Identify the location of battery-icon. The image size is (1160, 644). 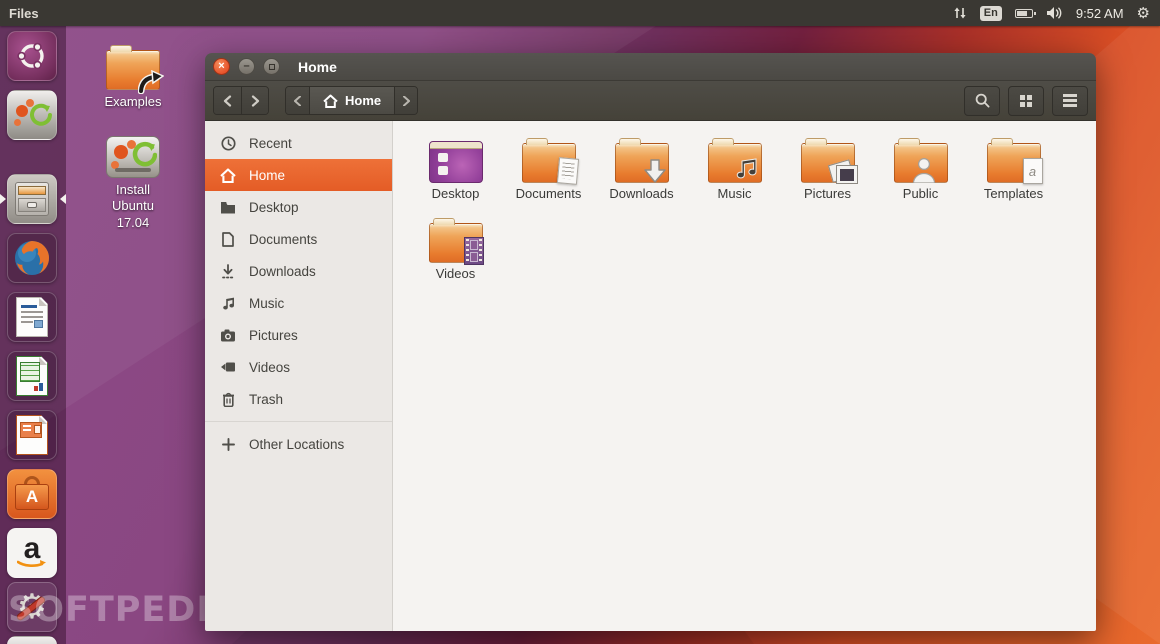
(1025, 13).